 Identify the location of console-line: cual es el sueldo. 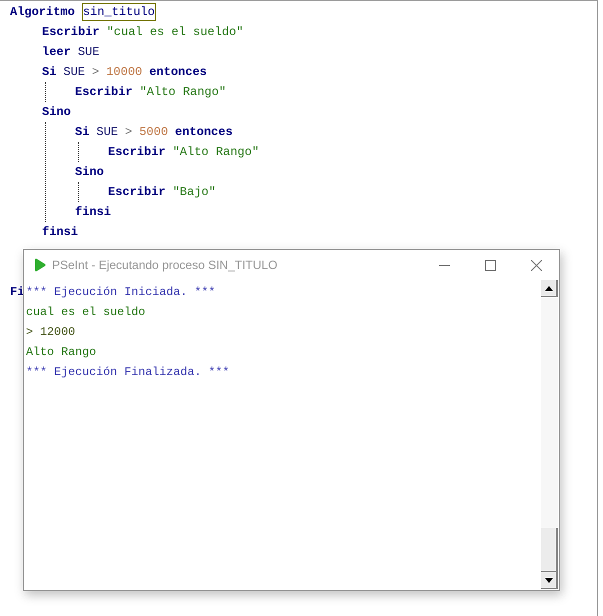
(86, 312).